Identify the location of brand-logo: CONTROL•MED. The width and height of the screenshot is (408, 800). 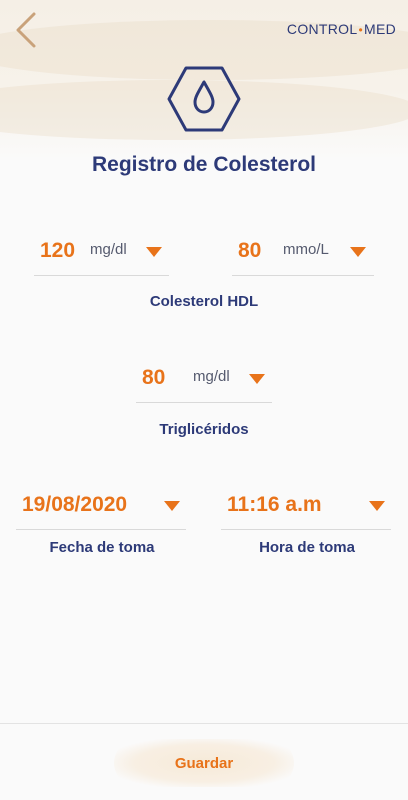
(341, 29).